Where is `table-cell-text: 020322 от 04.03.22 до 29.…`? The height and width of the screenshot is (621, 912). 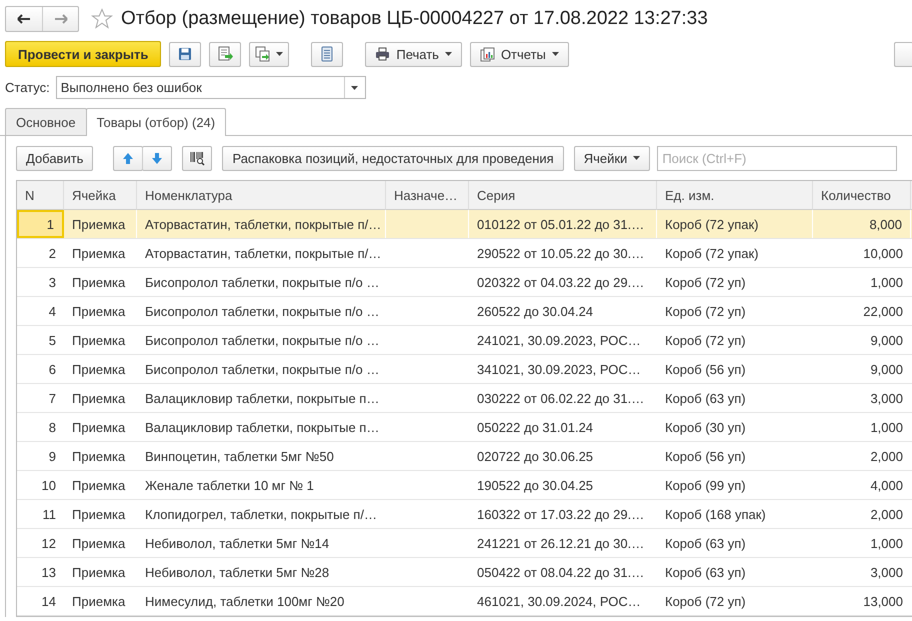
table-cell-text: 020322 от 04.03.22 до 29.… is located at coordinates (561, 283).